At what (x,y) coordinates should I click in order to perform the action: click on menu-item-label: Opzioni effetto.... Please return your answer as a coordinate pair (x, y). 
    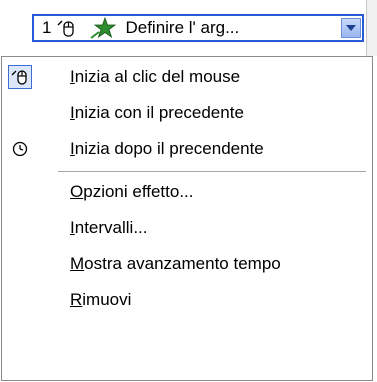
    Looking at the image, I should click on (132, 191).